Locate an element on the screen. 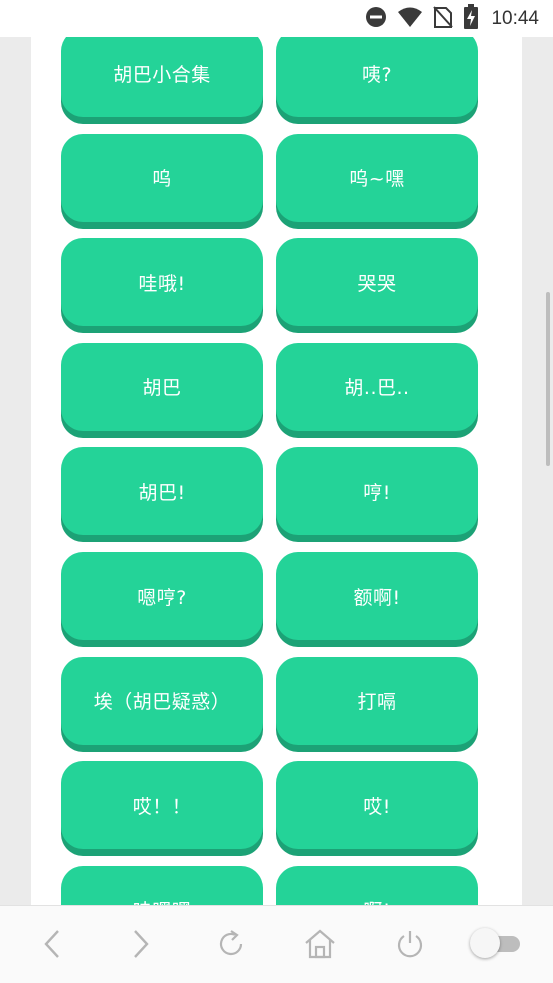 The image size is (553, 983). home-icon is located at coordinates (320, 946).